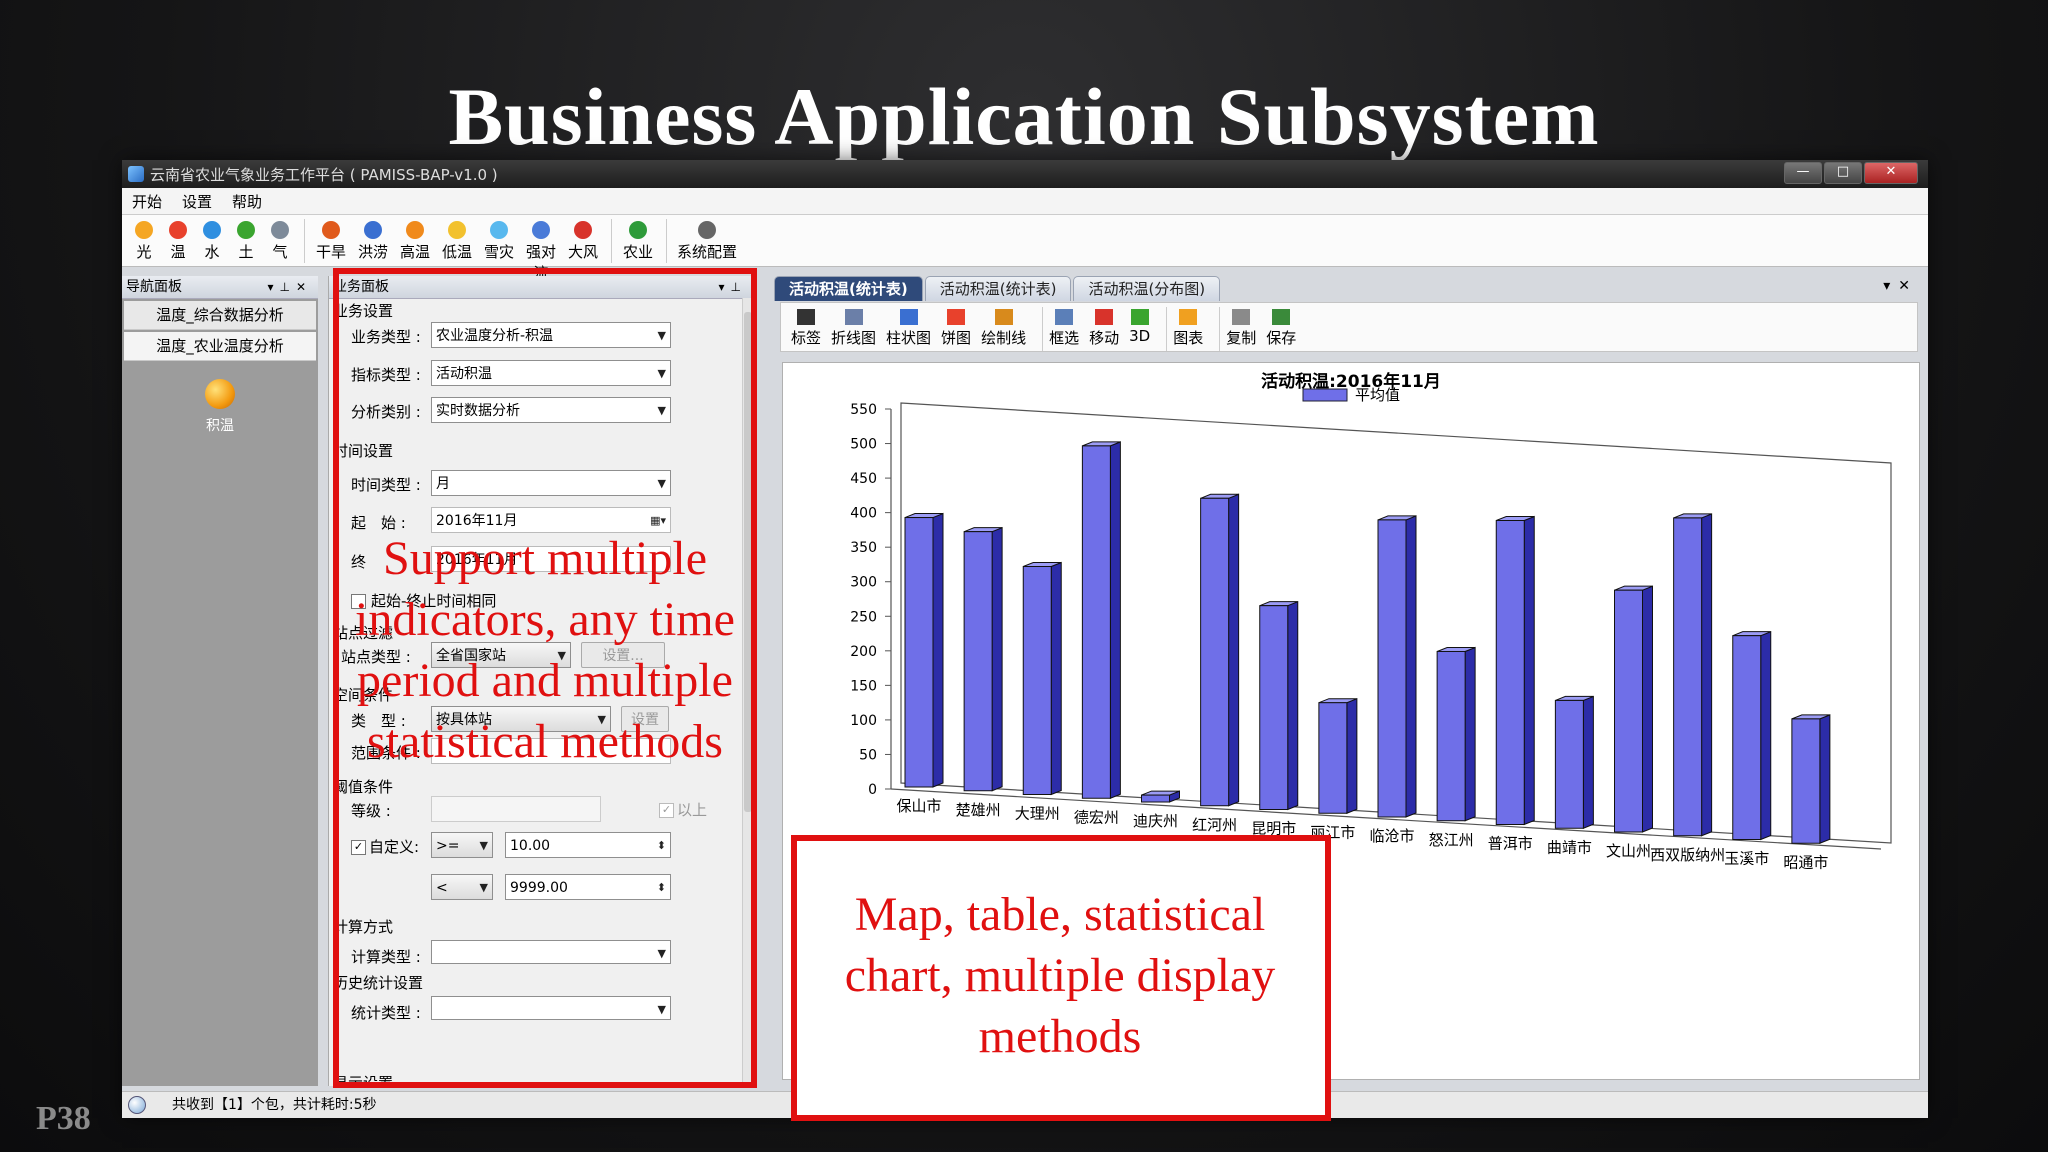 The width and height of the screenshot is (2048, 1152). I want to click on chart-tool-6: 移动, so click(1104, 327).